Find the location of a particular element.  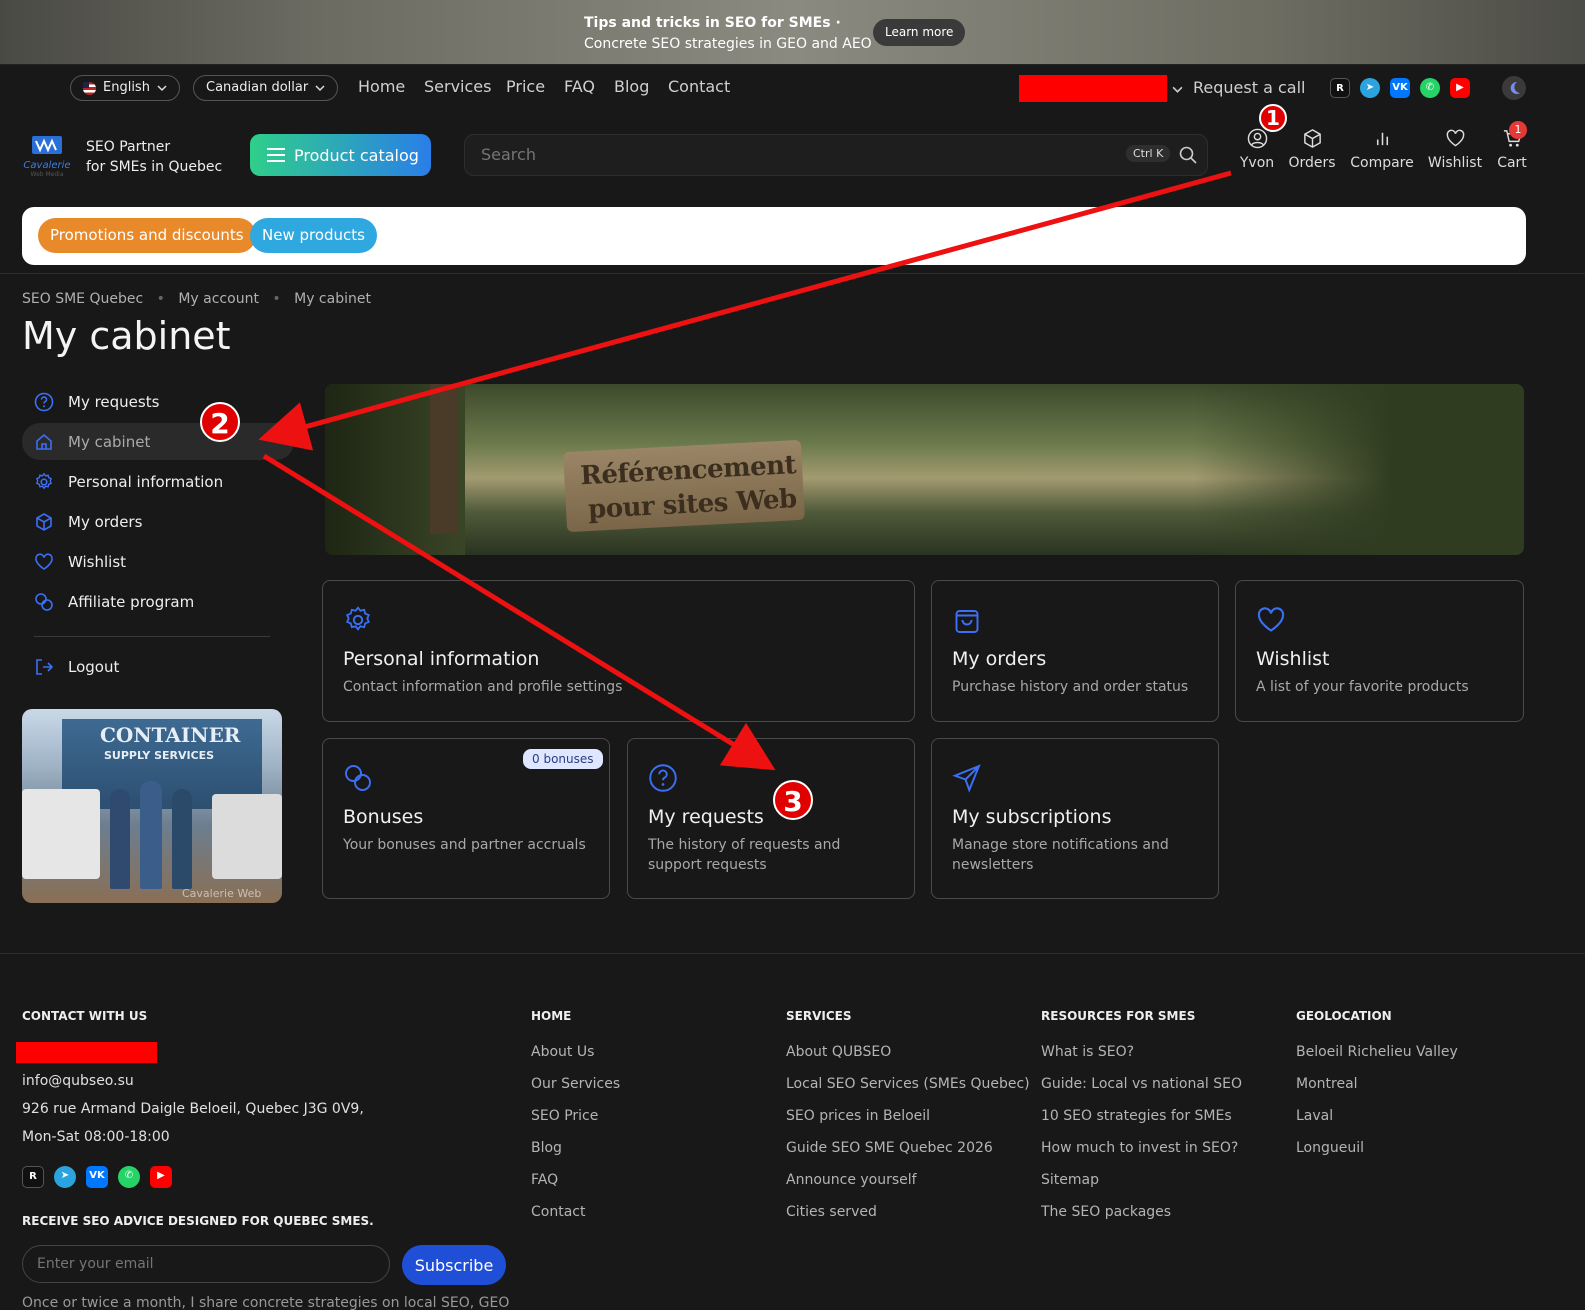

footer-link: Montreal is located at coordinates (1377, 1084).